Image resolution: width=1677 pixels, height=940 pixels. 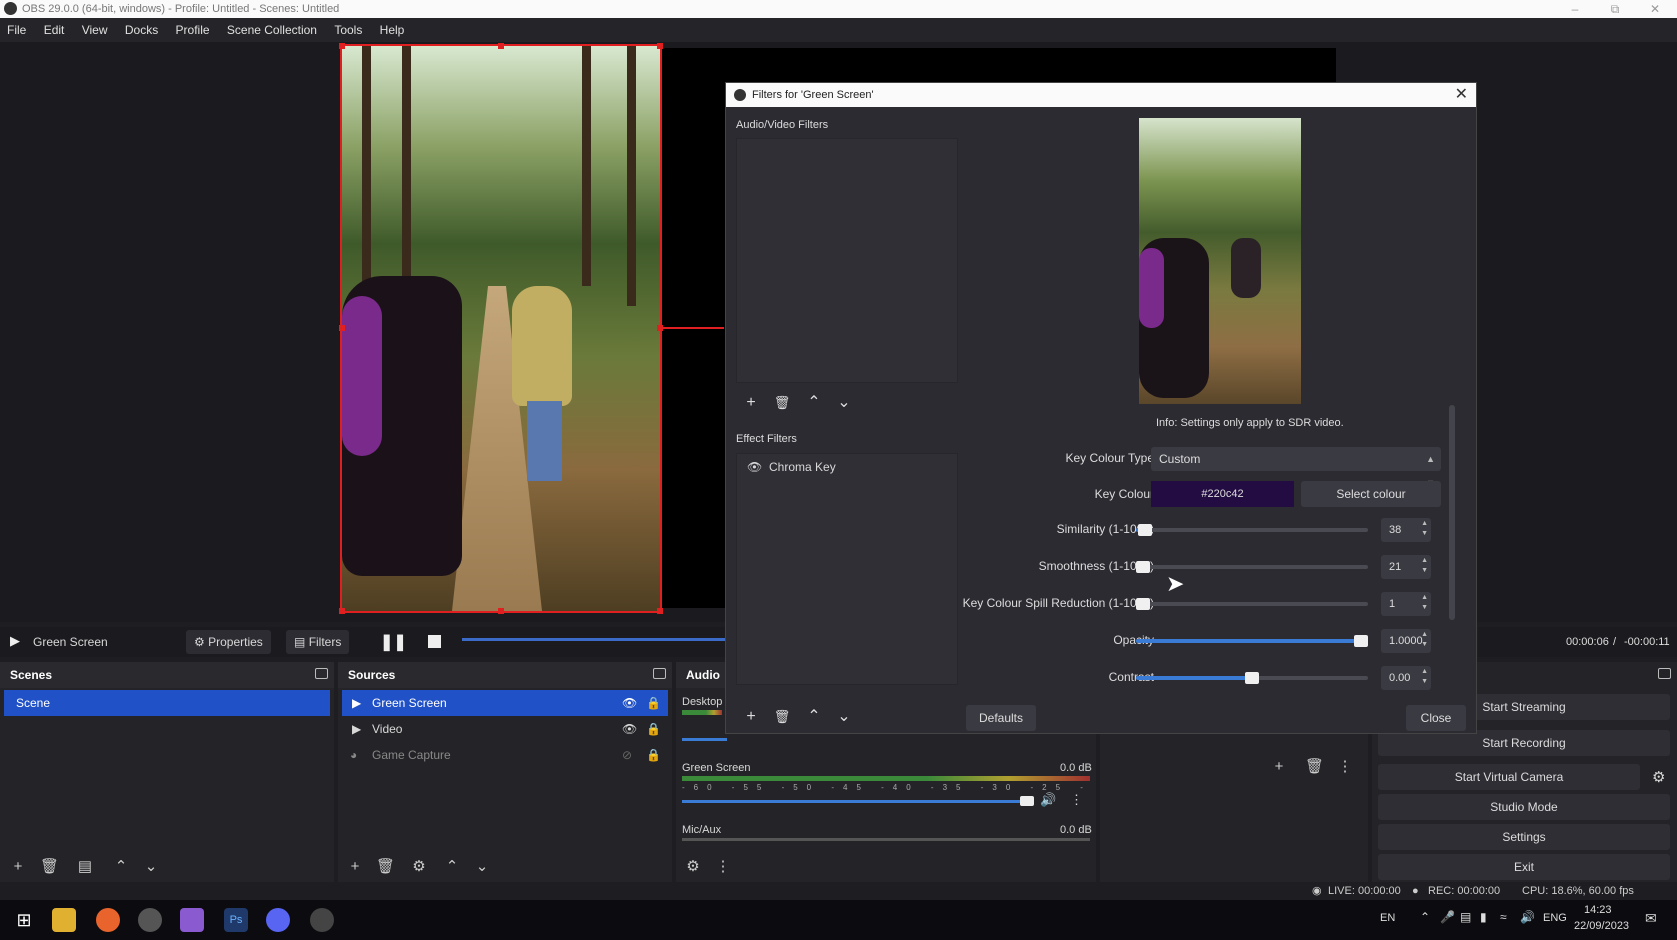 I want to click on visibility-hidden-icon: ⊘, so click(x=627, y=755).